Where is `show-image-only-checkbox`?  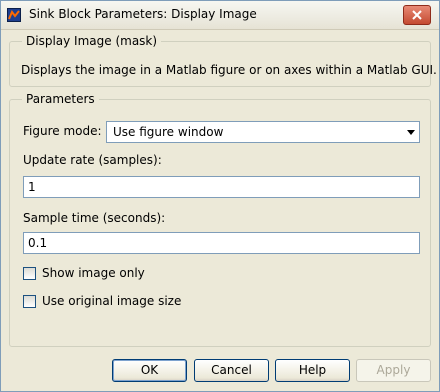 show-image-only-checkbox is located at coordinates (29, 273).